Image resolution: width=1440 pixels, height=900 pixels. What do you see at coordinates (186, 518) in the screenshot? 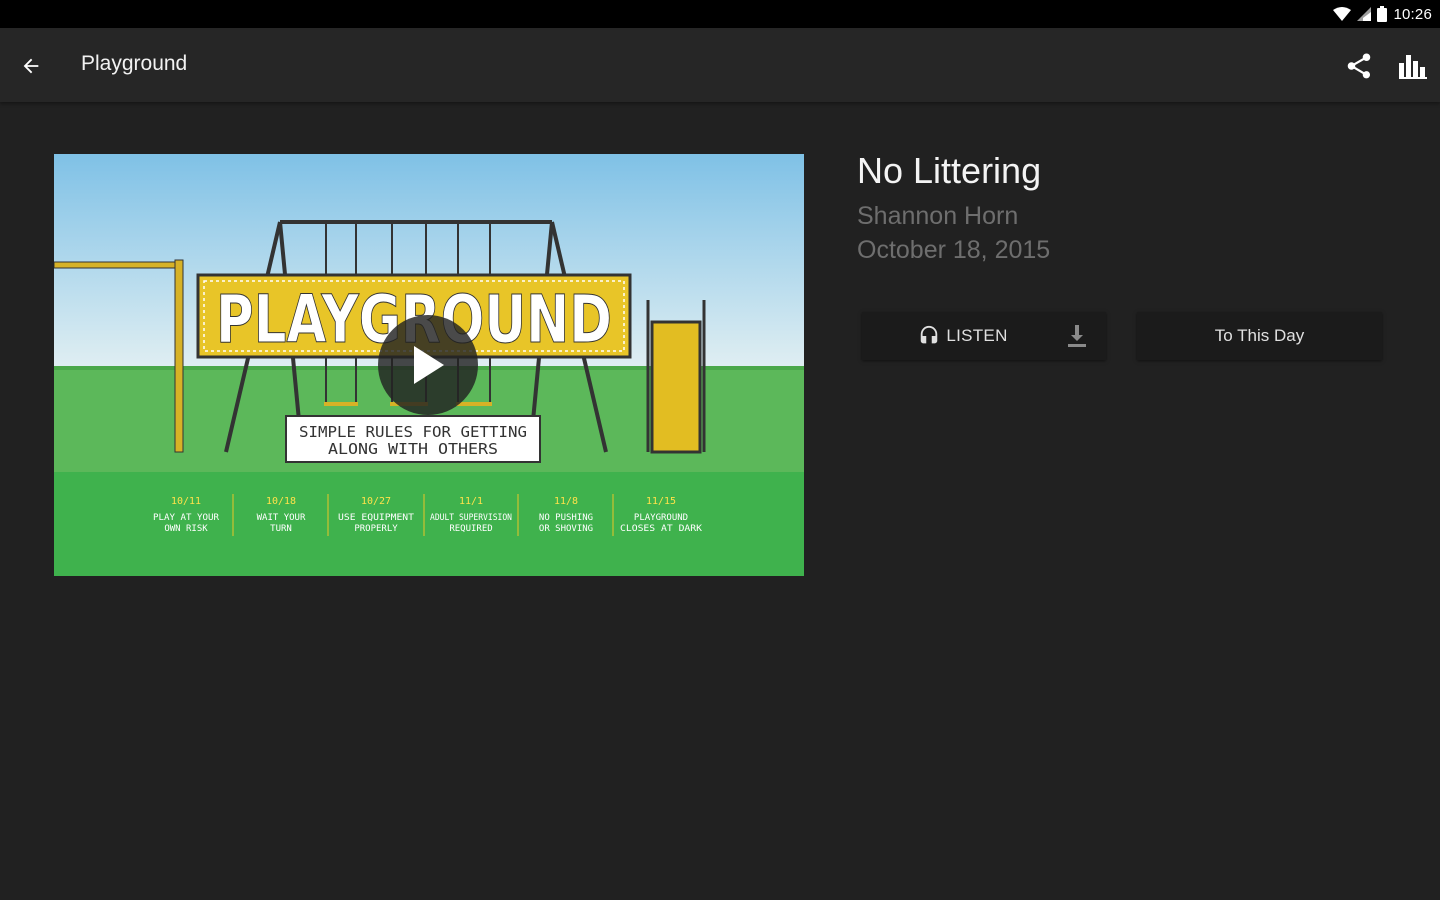
I see `schedule-line1: PLAY AT YOUR` at bounding box center [186, 518].